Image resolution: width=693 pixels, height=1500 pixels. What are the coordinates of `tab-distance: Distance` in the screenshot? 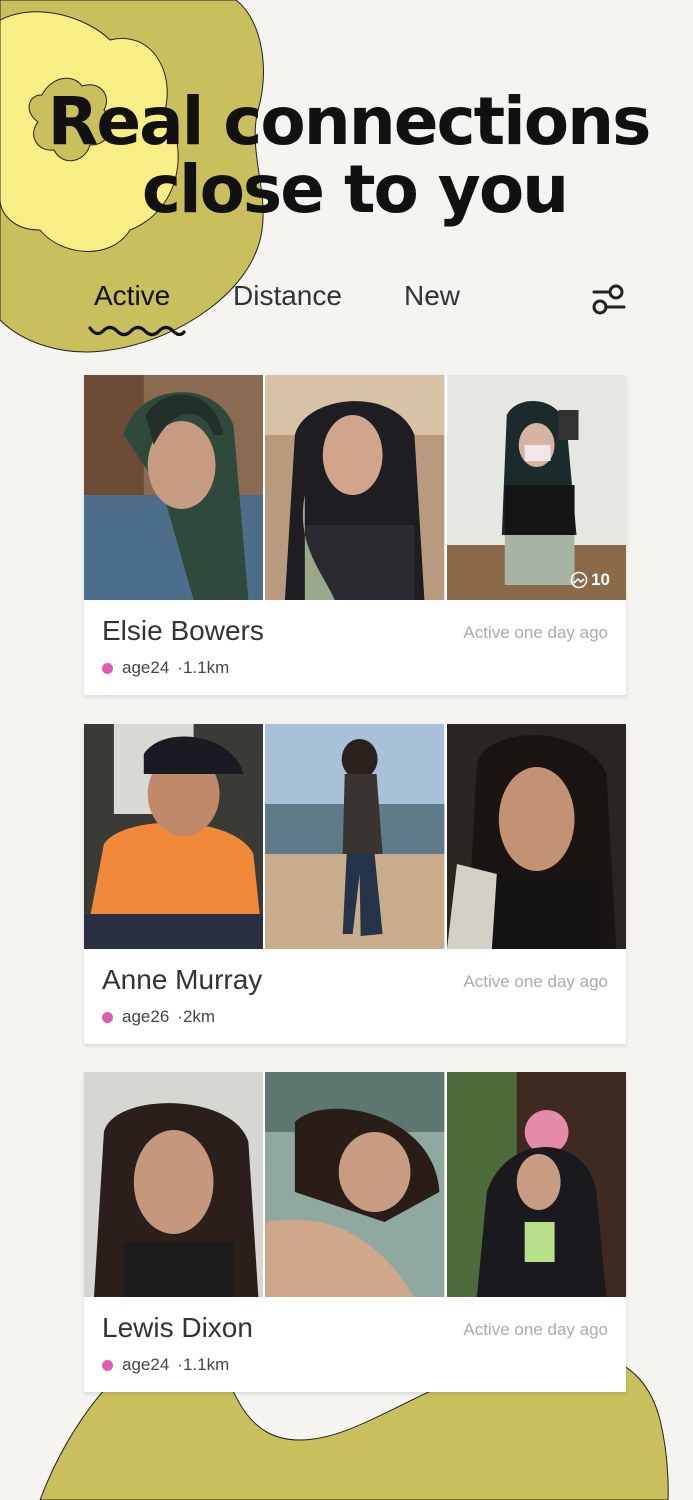 It's located at (287, 296).